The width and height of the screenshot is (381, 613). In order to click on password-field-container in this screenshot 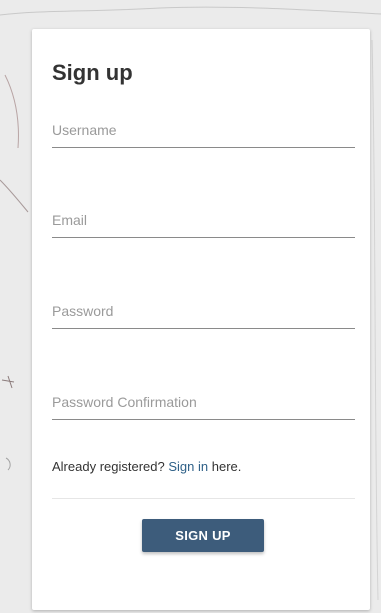, I will do `click(203, 311)`.